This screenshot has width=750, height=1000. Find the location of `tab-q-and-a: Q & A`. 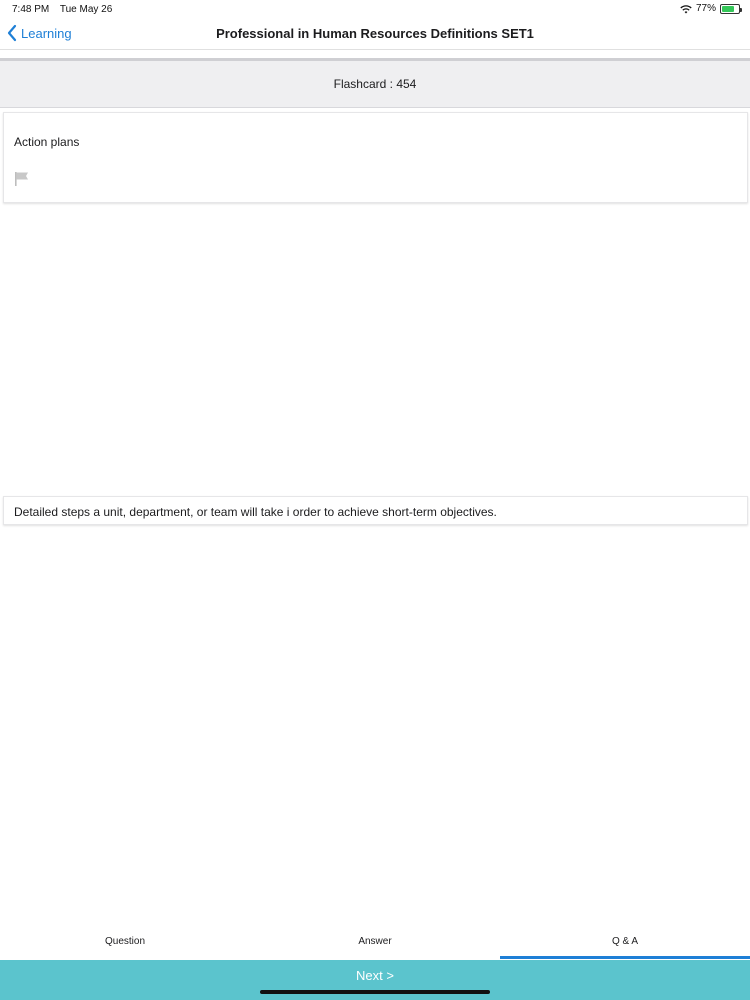

tab-q-and-a: Q & A is located at coordinates (625, 944).